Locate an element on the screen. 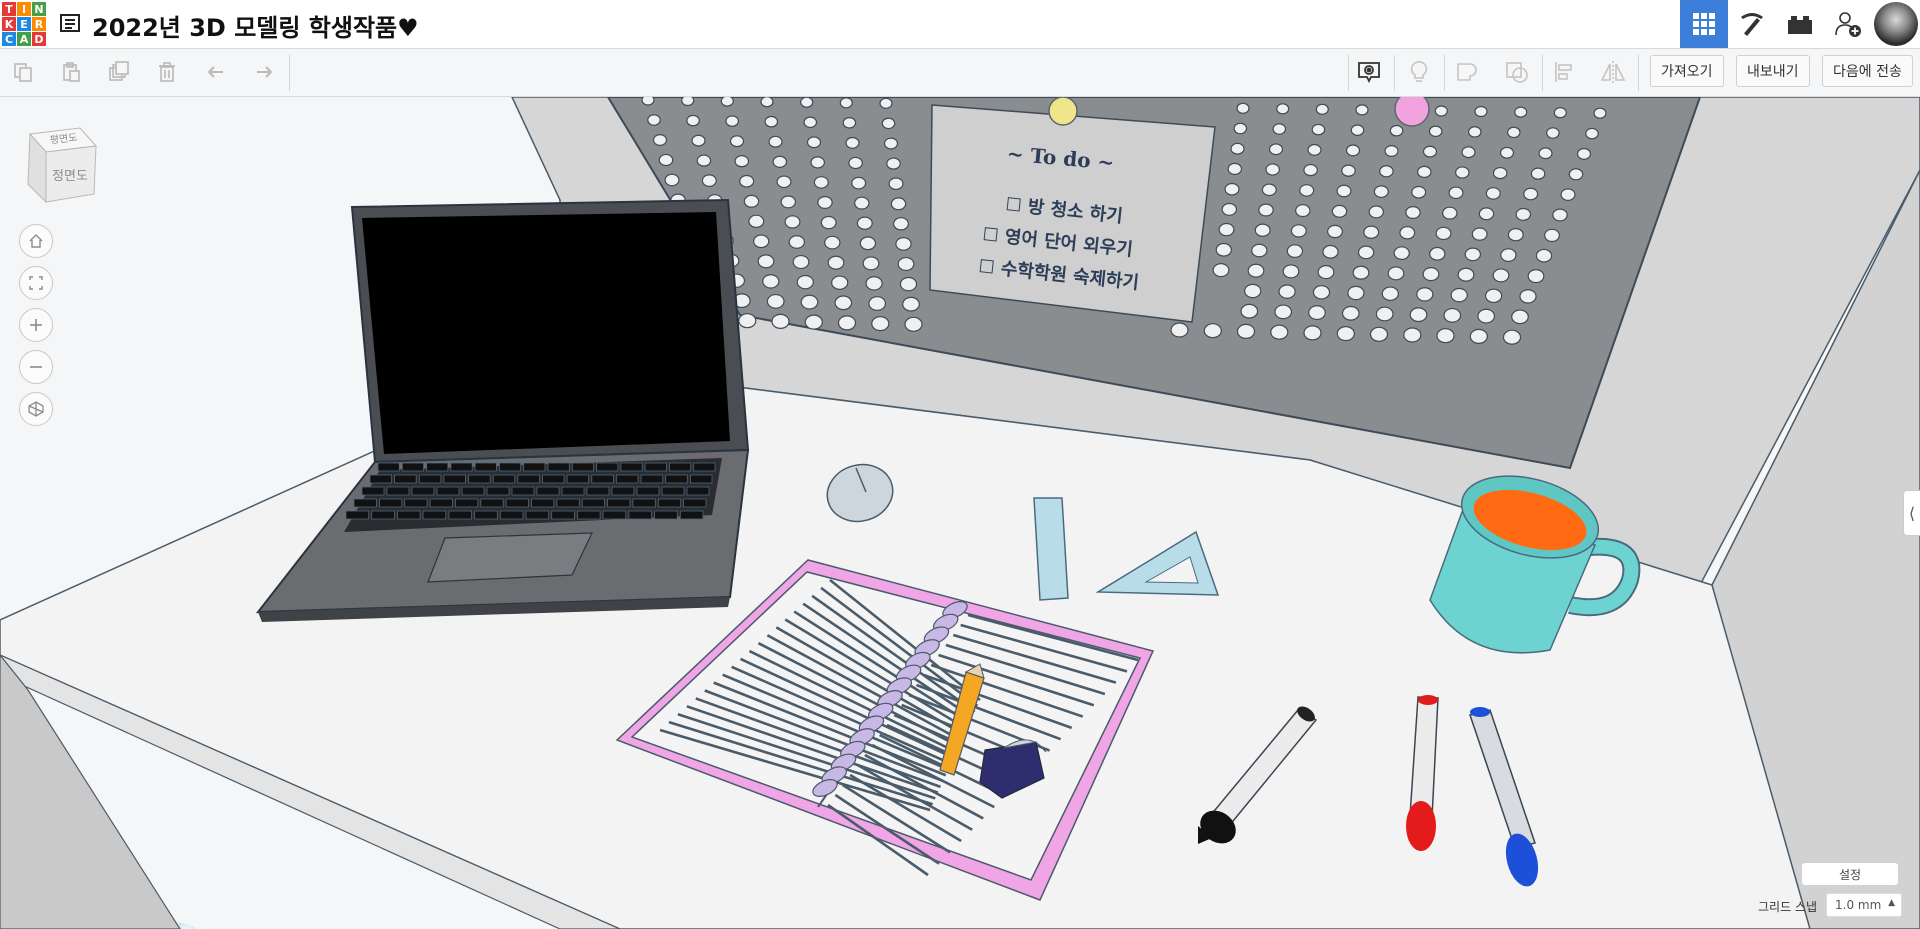 The image size is (1920, 929). design-list-icon is located at coordinates (70, 23).